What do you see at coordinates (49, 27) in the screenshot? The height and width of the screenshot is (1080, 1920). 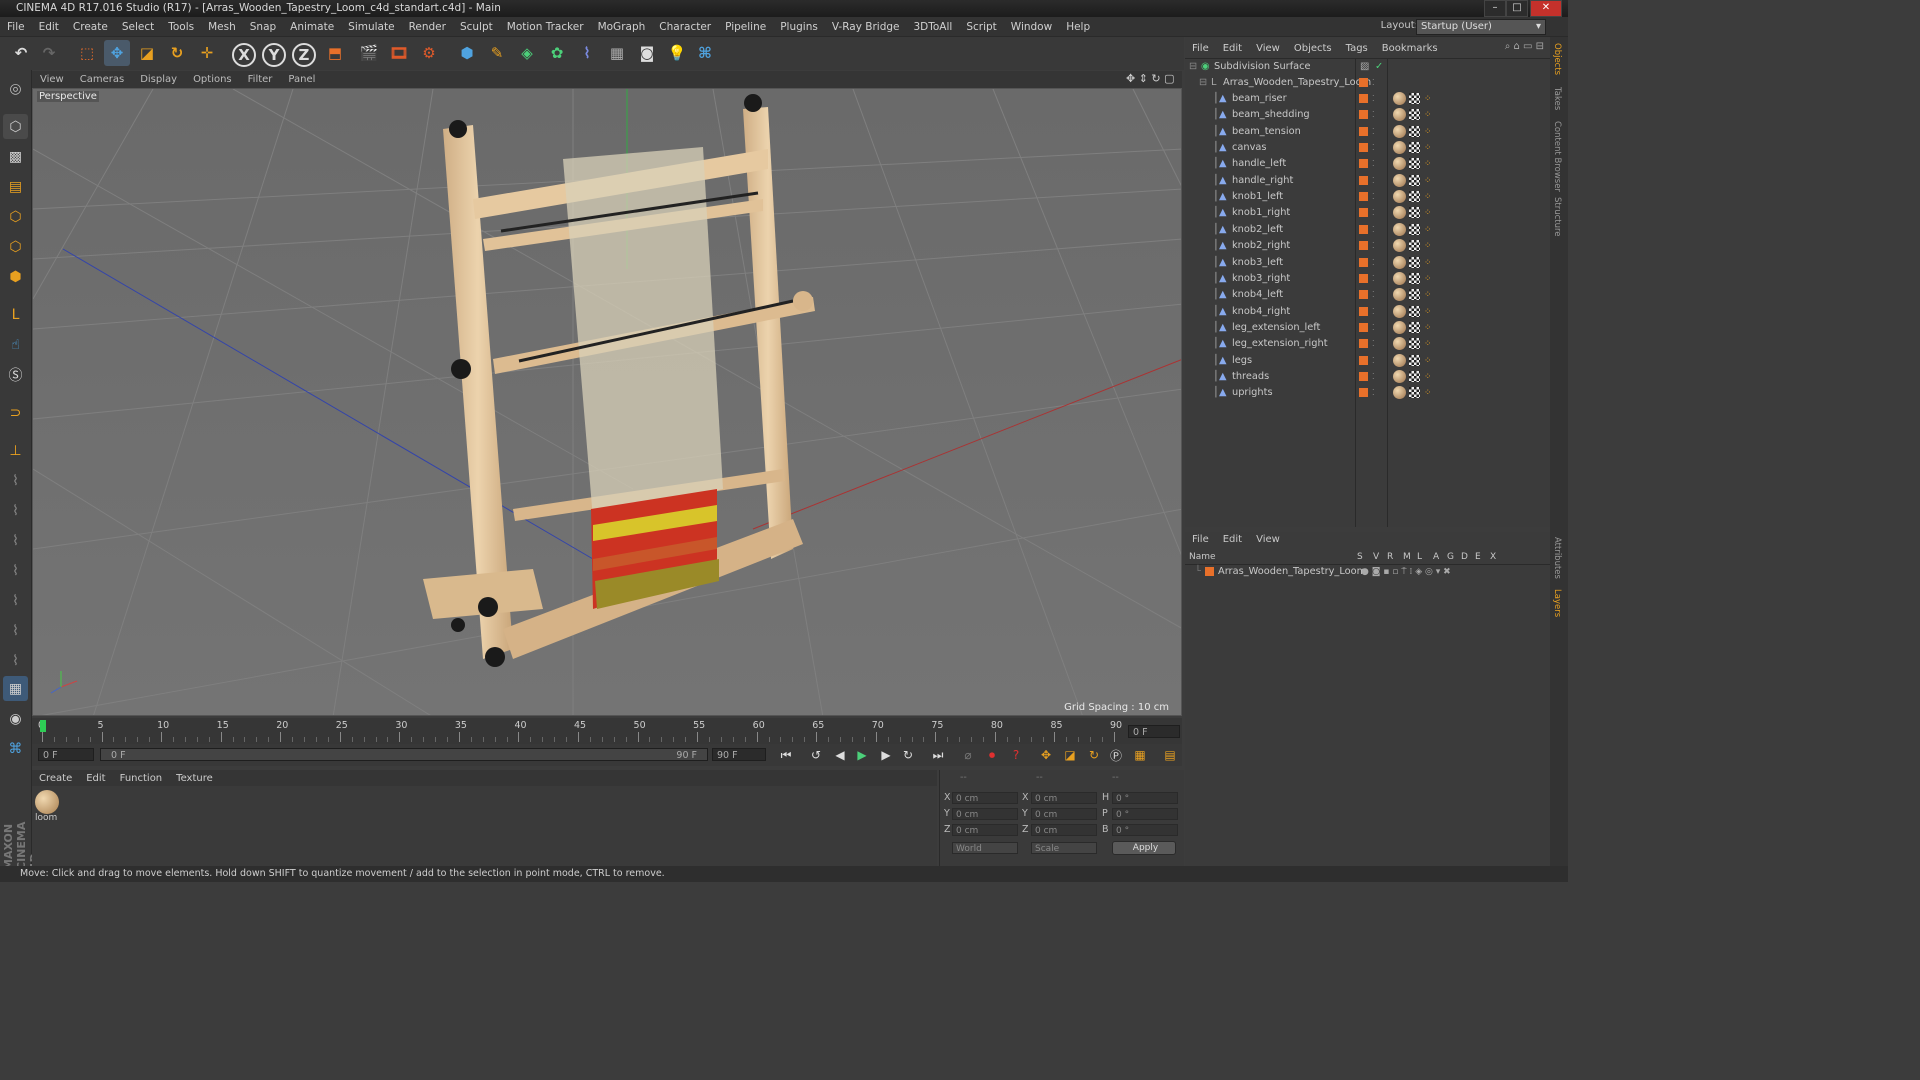 I see `menu-item-edit: Edit` at bounding box center [49, 27].